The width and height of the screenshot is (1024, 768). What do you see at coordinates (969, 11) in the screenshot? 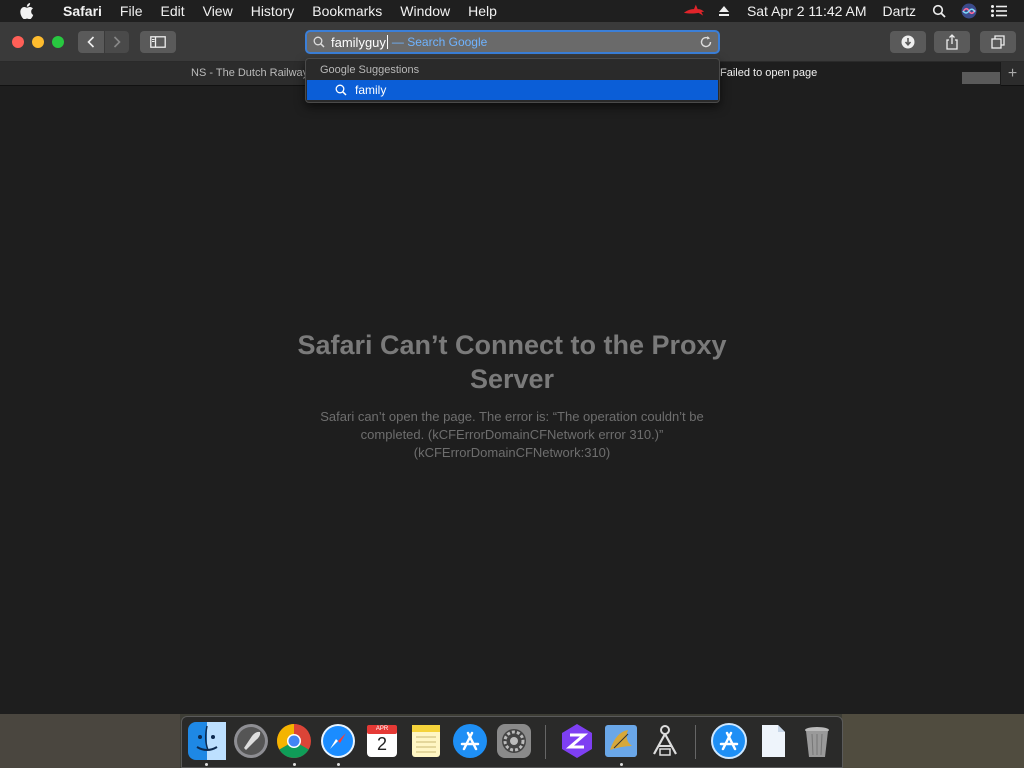
I see `siri-icon` at bounding box center [969, 11].